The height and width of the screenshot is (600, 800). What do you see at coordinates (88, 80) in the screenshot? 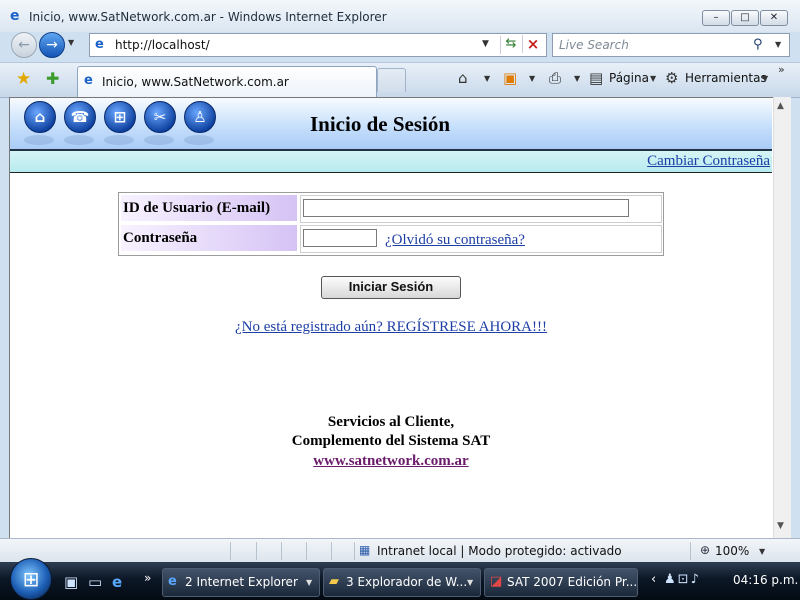
I see `tab-page-icon: e` at bounding box center [88, 80].